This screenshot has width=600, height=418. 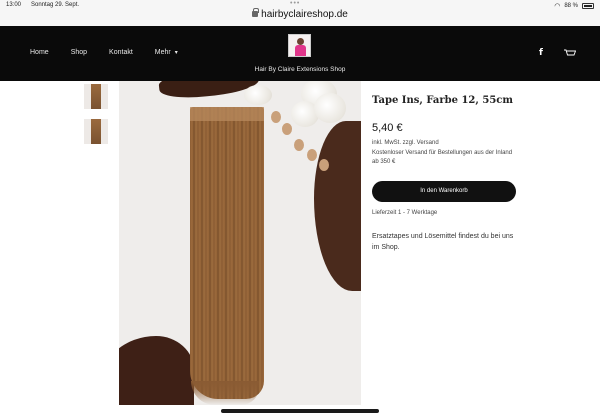 I want to click on product-title: Tape Ins, Farbe 12, 55cm, so click(x=442, y=100).